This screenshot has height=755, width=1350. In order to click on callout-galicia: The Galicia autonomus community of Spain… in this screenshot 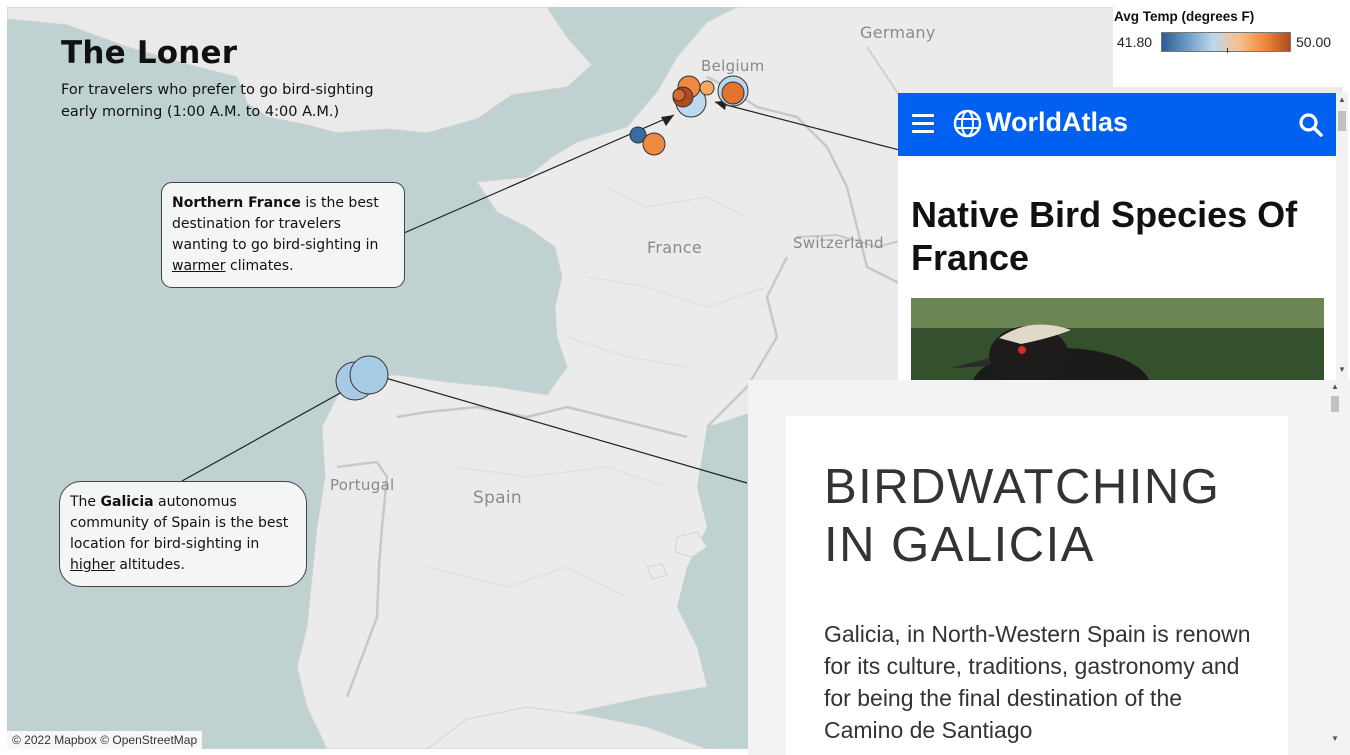, I will do `click(183, 534)`.